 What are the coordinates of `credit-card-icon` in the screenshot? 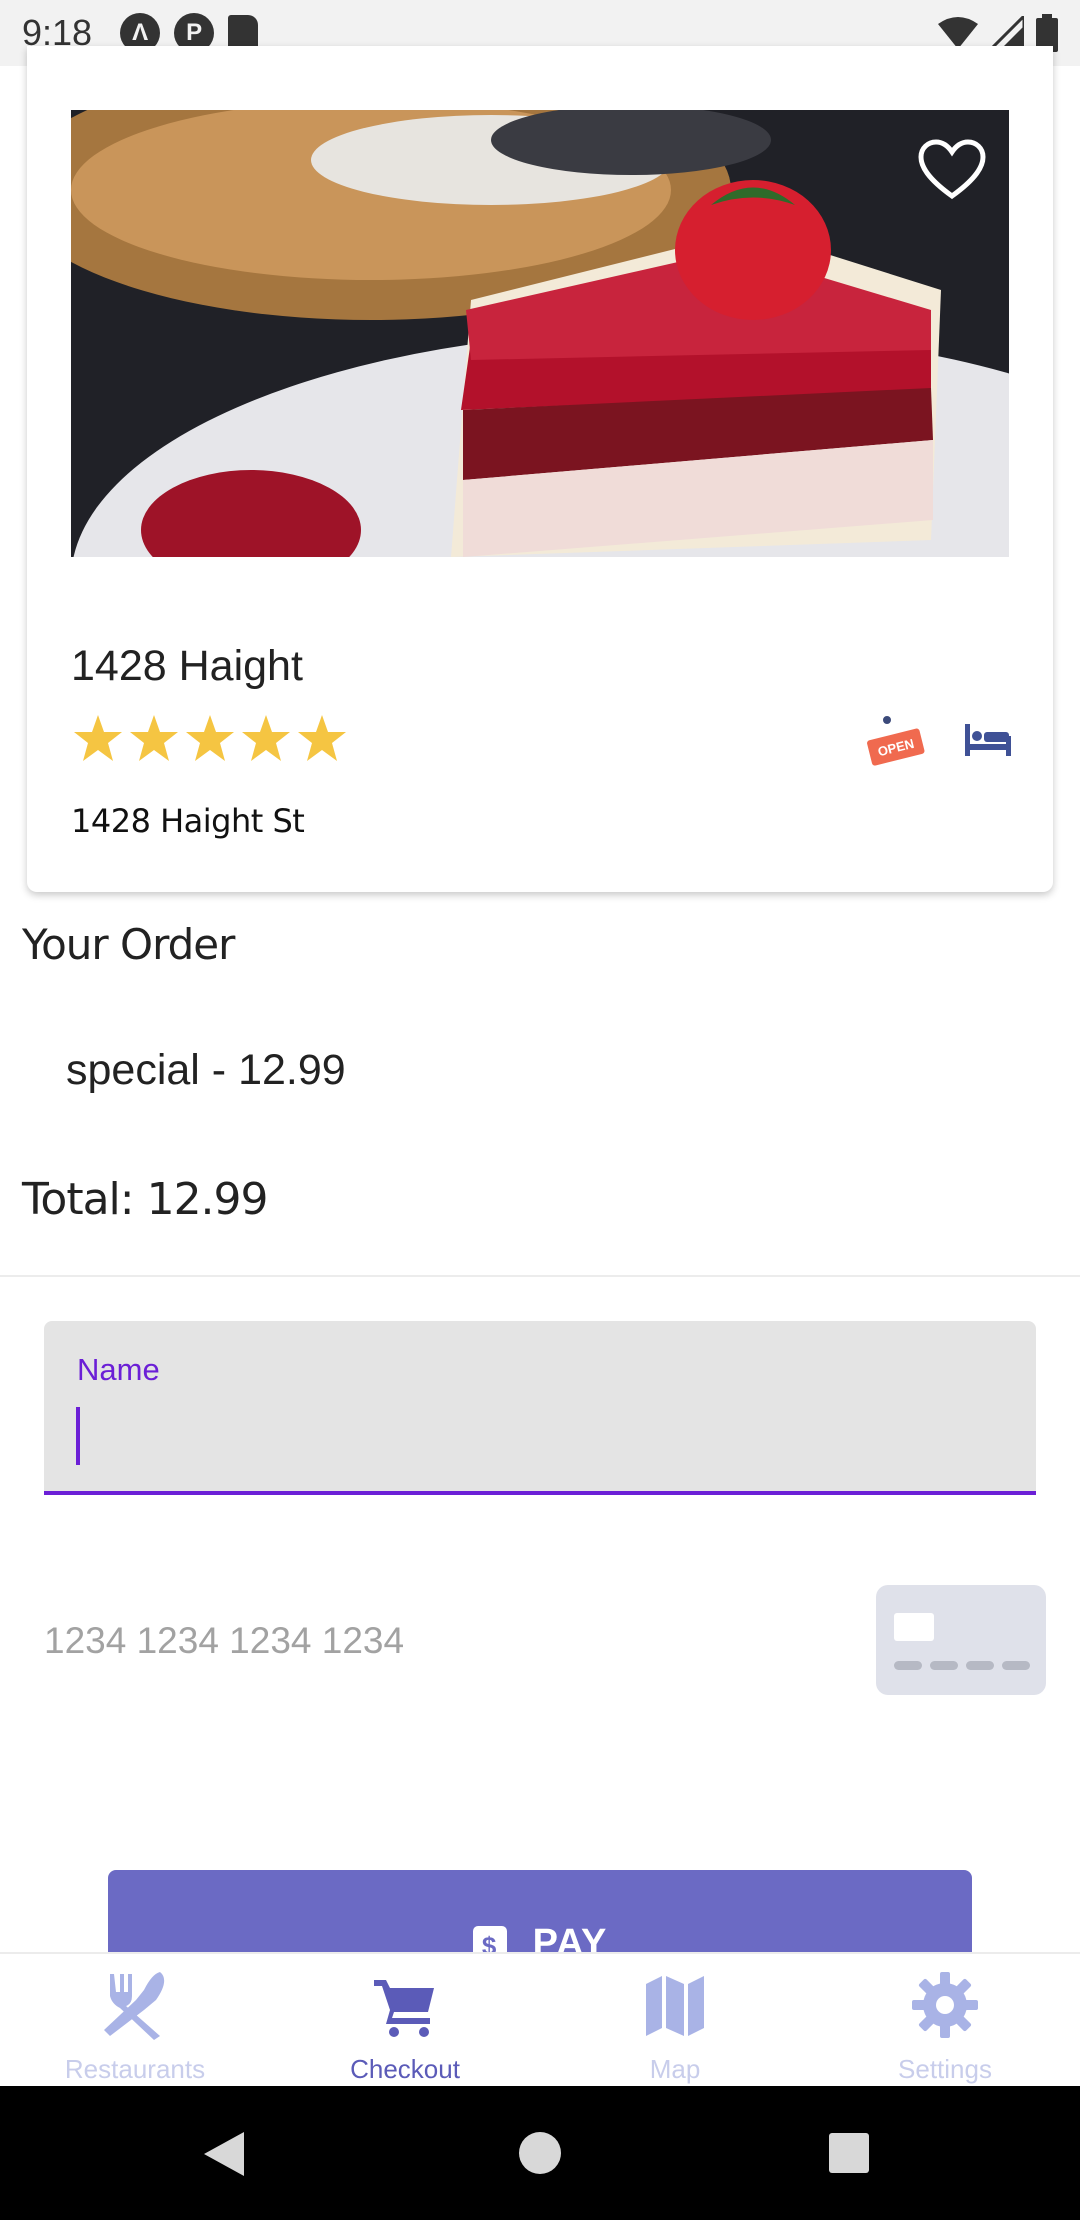 It's located at (961, 1640).